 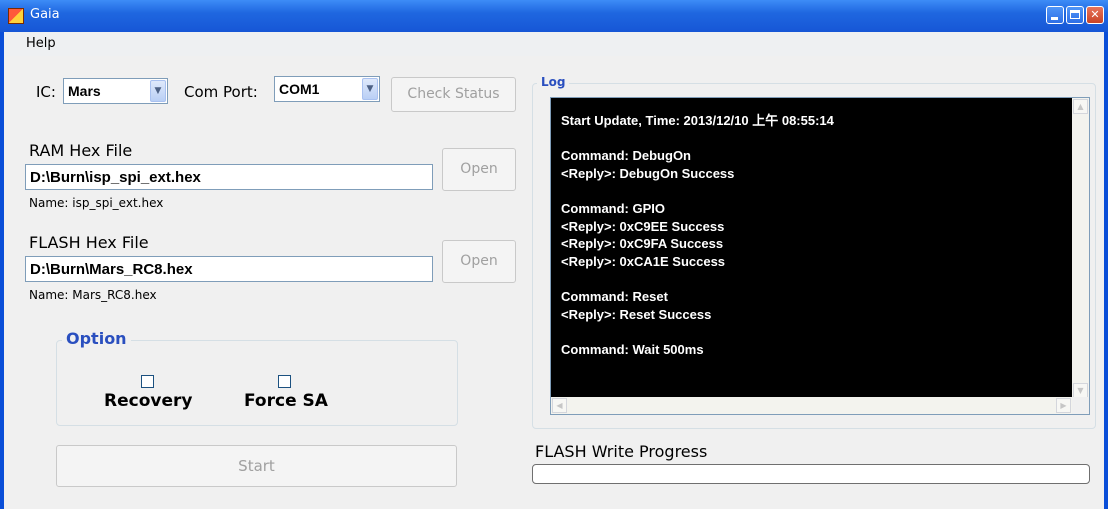 I want to click on scroll-left-icon: ◀, so click(x=559, y=405).